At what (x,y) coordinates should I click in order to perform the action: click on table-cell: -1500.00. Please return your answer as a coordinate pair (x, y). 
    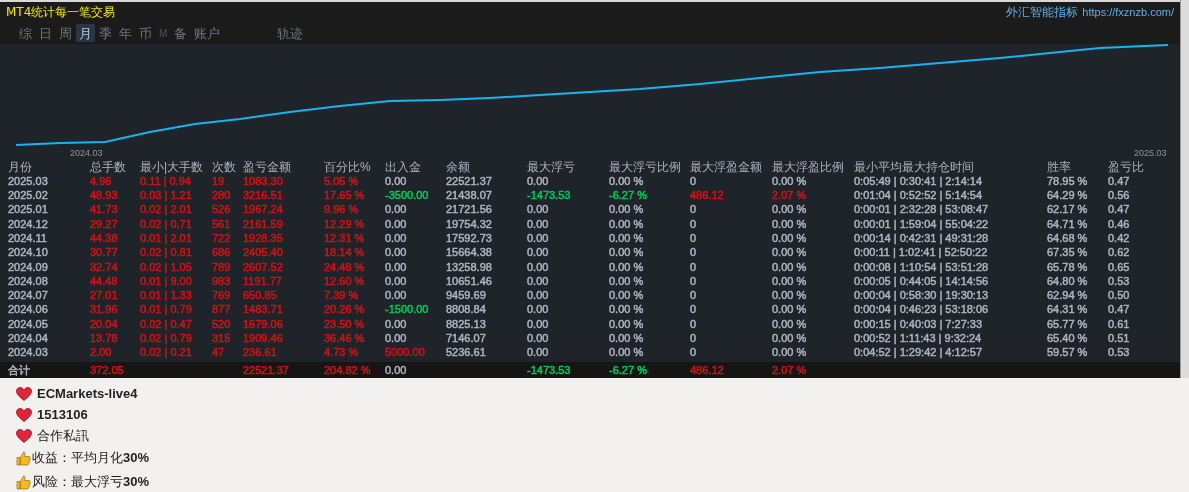
    Looking at the image, I should click on (407, 310).